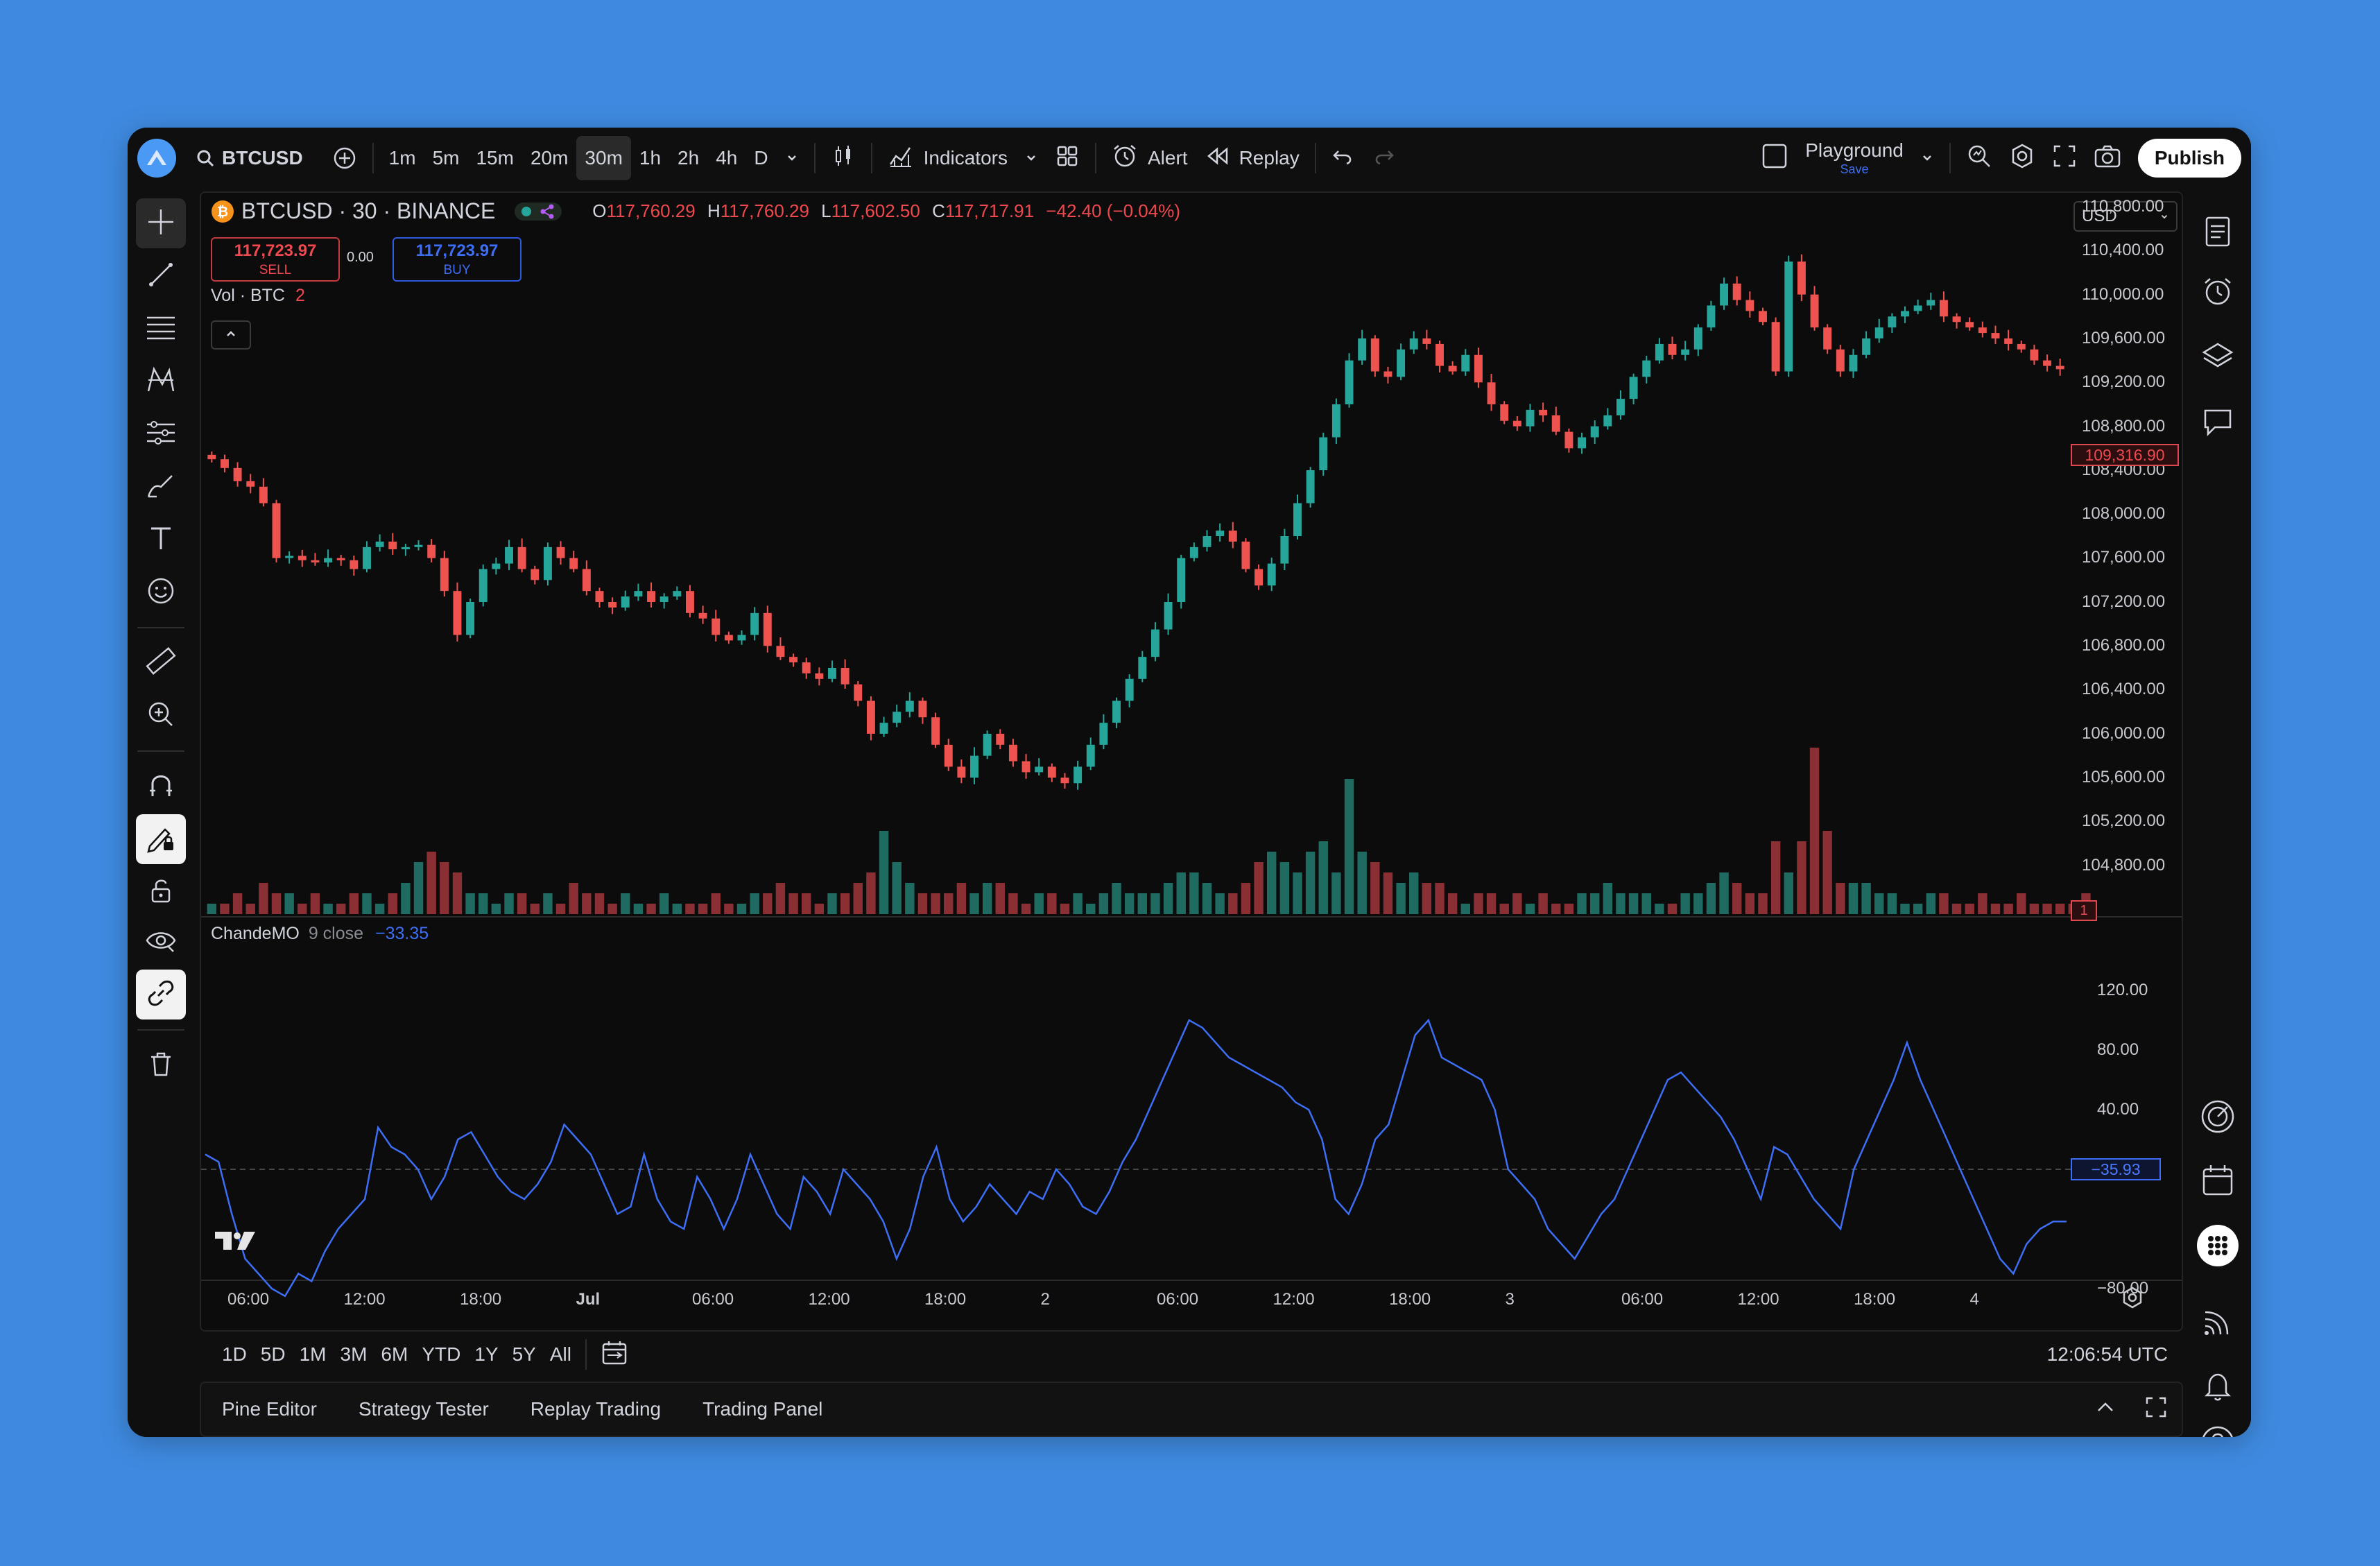 The image size is (2380, 1566). What do you see at coordinates (1854, 169) in the screenshot?
I see `layout-save-label: Save` at bounding box center [1854, 169].